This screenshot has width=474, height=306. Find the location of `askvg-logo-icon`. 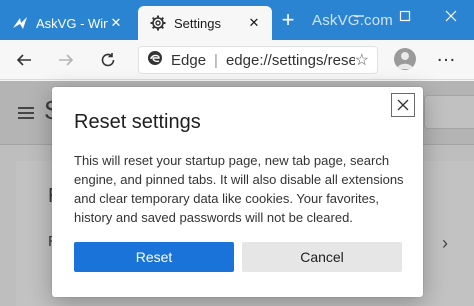

askvg-logo-icon is located at coordinates (20, 23).